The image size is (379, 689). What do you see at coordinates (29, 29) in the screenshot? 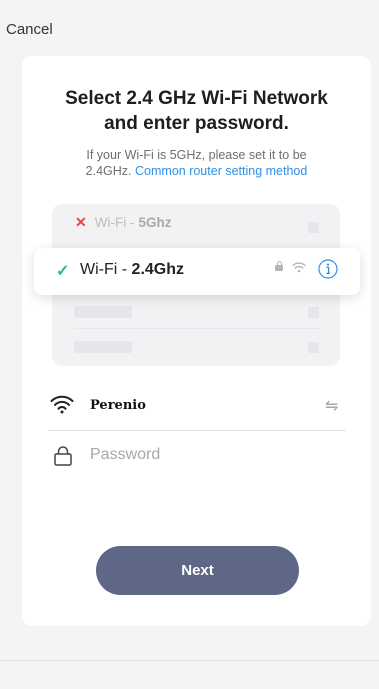
I see `cancel-button: Cancel` at bounding box center [29, 29].